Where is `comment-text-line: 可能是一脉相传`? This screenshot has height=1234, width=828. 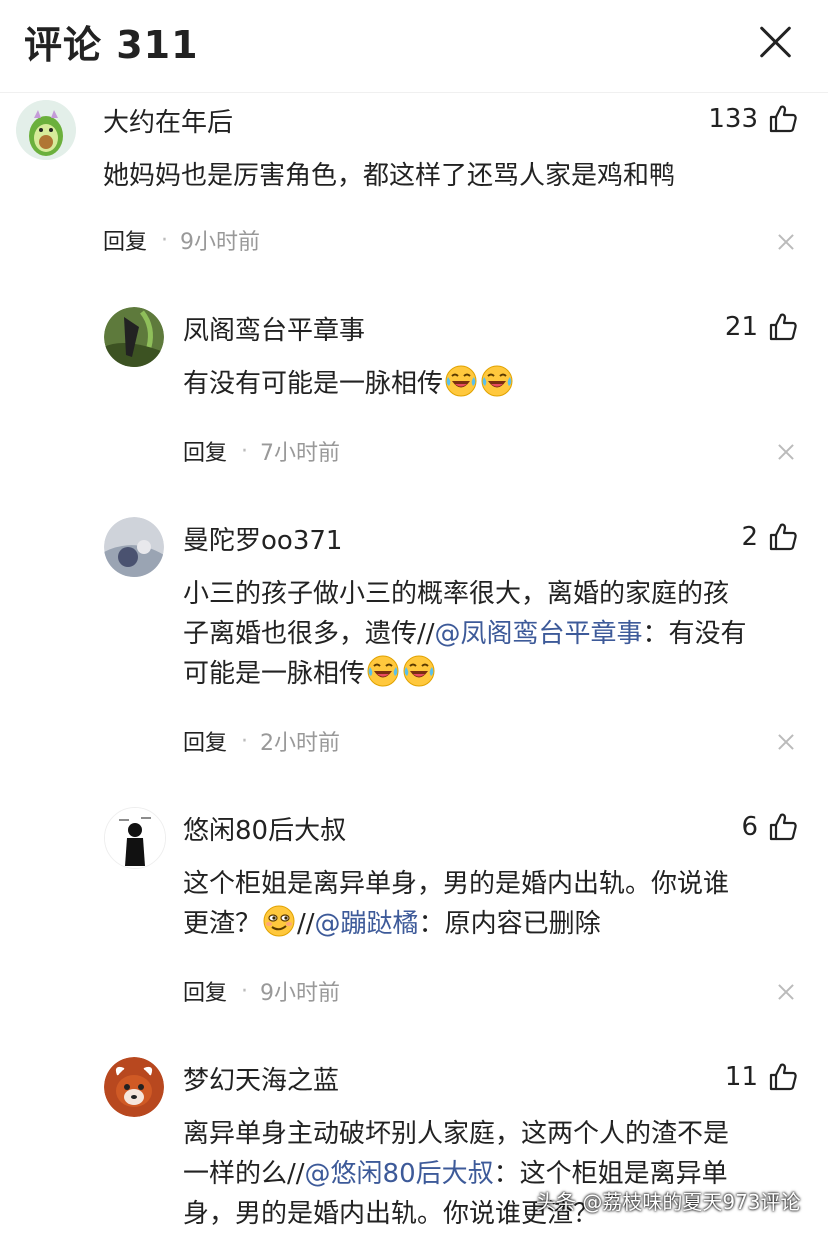
comment-text-line: 可能是一脉相传 is located at coordinates (493, 674).